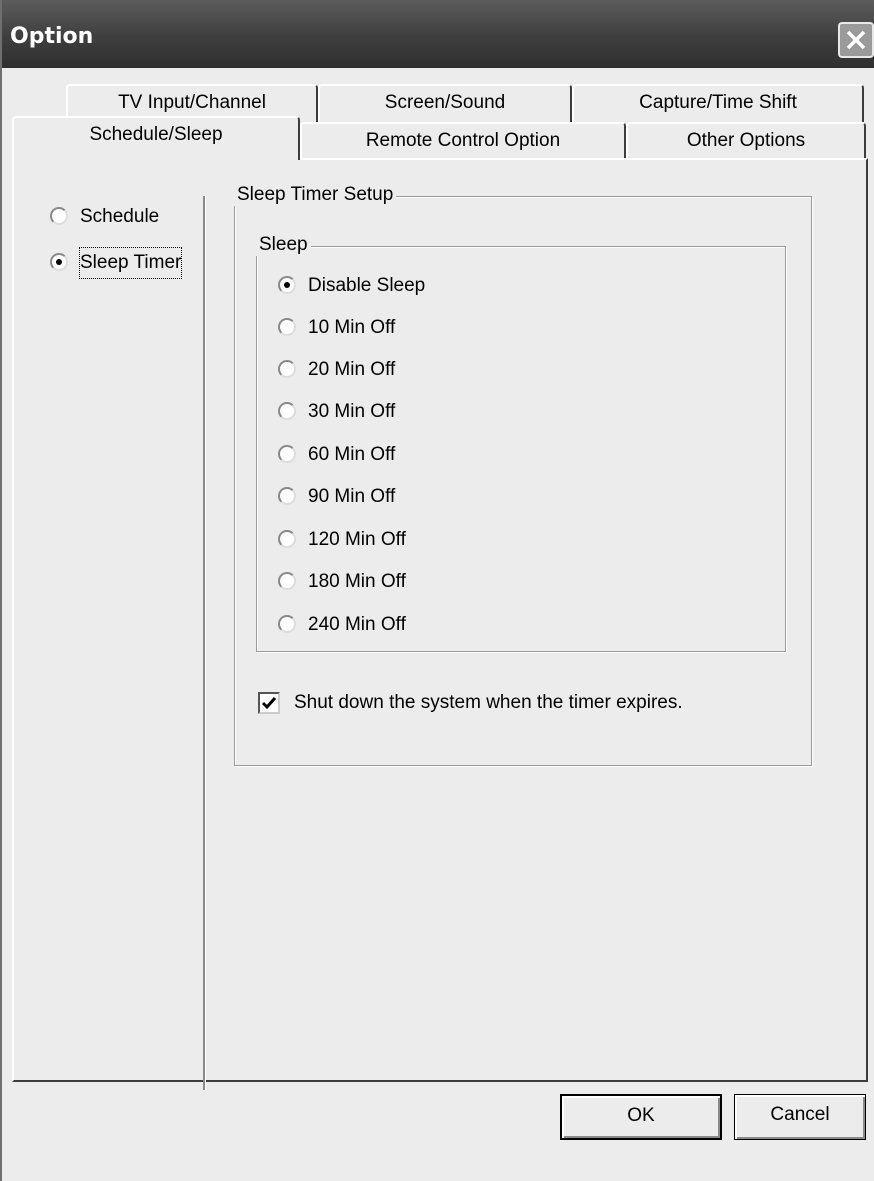  What do you see at coordinates (357, 581) in the screenshot?
I see `sleep-option-label: 180 Min Off` at bounding box center [357, 581].